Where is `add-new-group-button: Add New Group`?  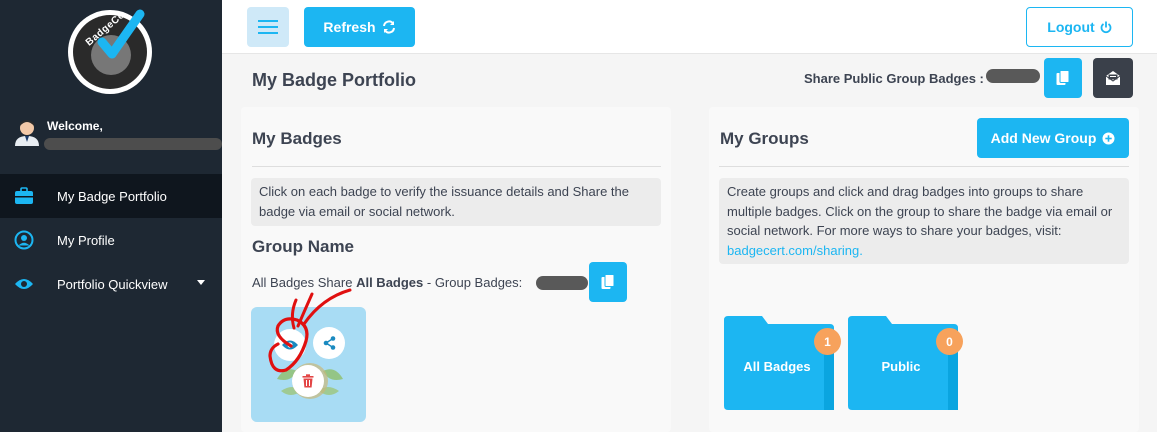
add-new-group-button: Add New Group is located at coordinates (1053, 138).